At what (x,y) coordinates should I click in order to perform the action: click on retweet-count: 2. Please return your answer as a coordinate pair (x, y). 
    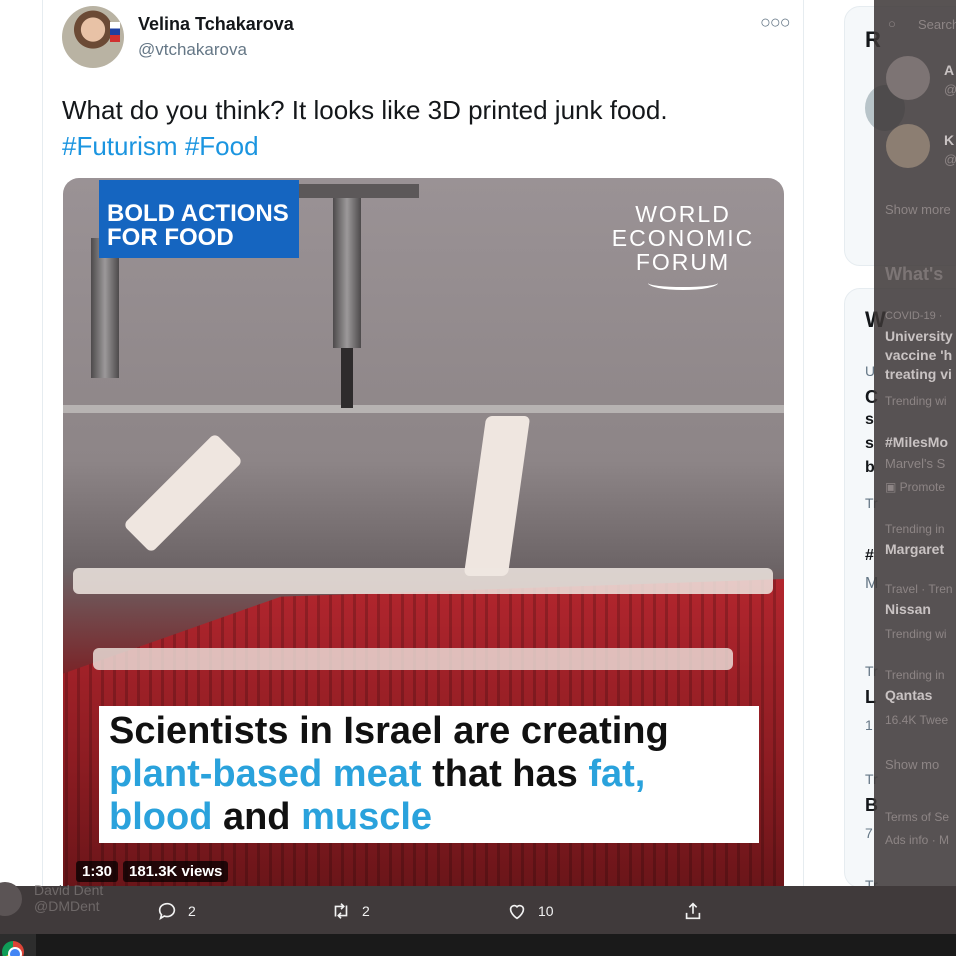
    Looking at the image, I should click on (366, 911).